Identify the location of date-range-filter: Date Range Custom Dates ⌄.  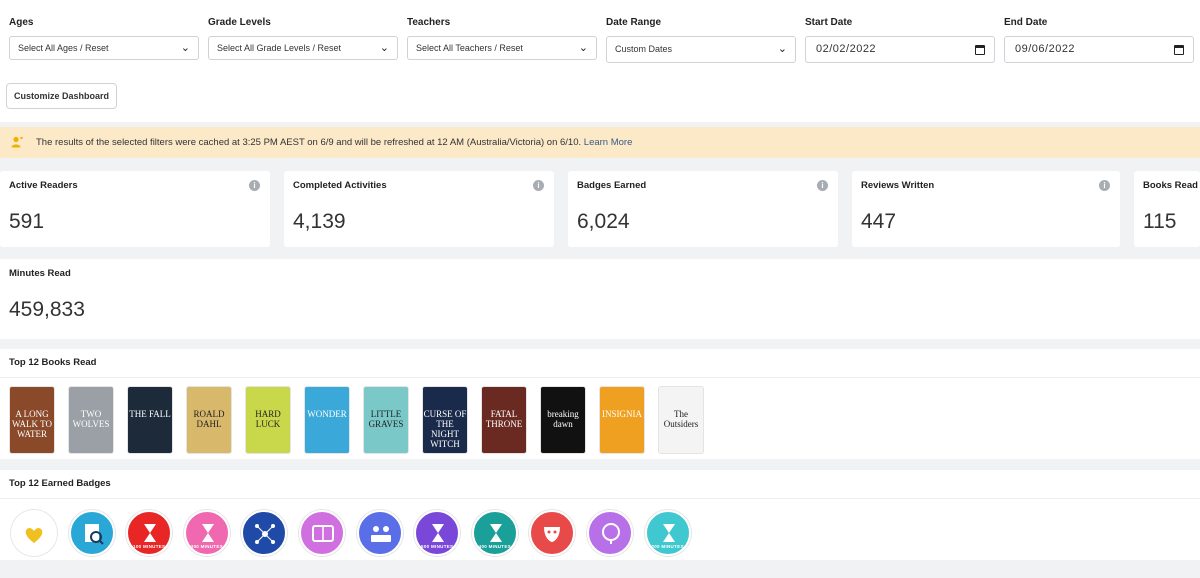
(701, 39).